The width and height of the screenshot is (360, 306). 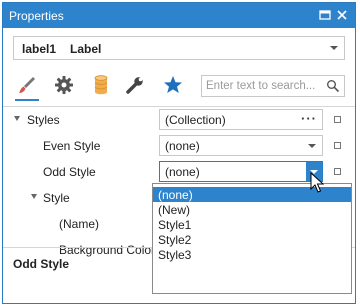 What do you see at coordinates (175, 225) in the screenshot?
I see `option-label: Style1` at bounding box center [175, 225].